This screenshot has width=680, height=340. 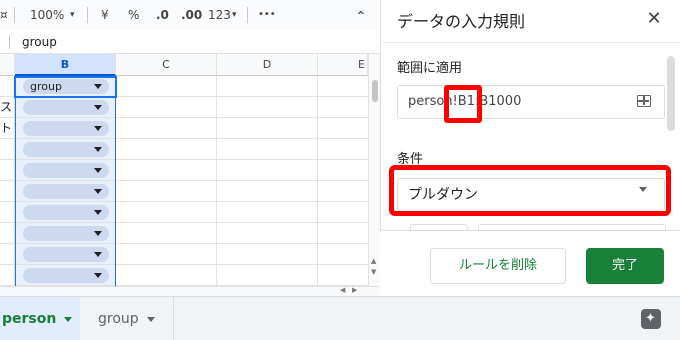 I want to click on currency-button: ¥, so click(x=105, y=15).